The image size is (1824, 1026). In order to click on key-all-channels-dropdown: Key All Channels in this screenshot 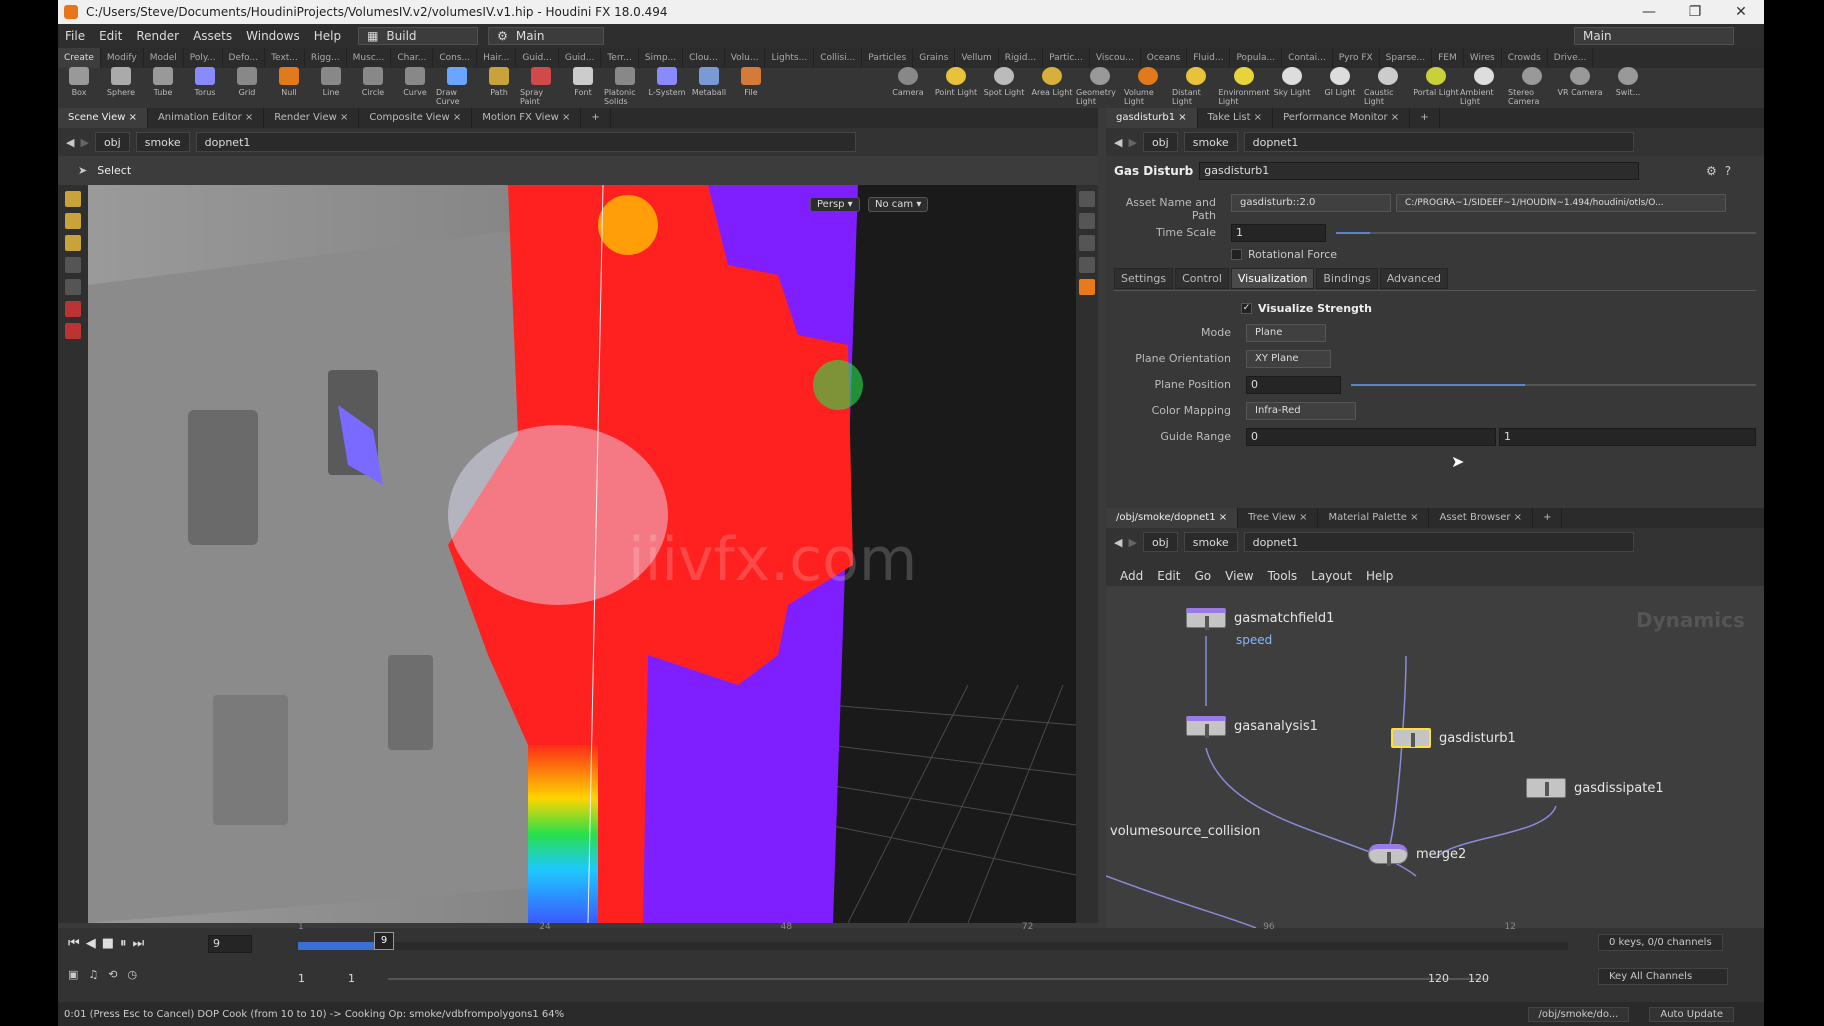, I will do `click(1663, 976)`.